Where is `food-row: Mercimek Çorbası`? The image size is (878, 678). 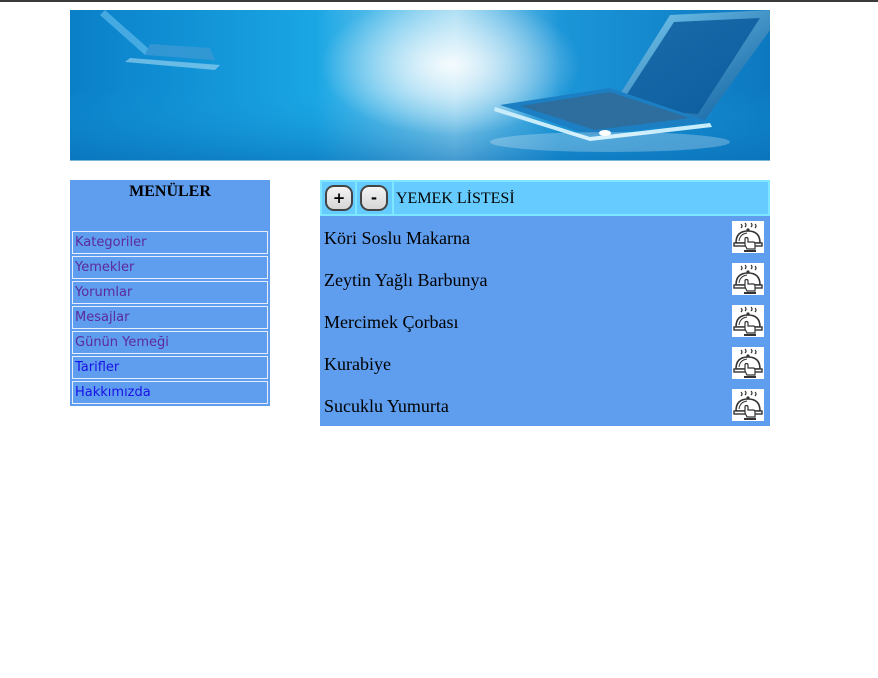
food-row: Mercimek Çorbası is located at coordinates (545, 322).